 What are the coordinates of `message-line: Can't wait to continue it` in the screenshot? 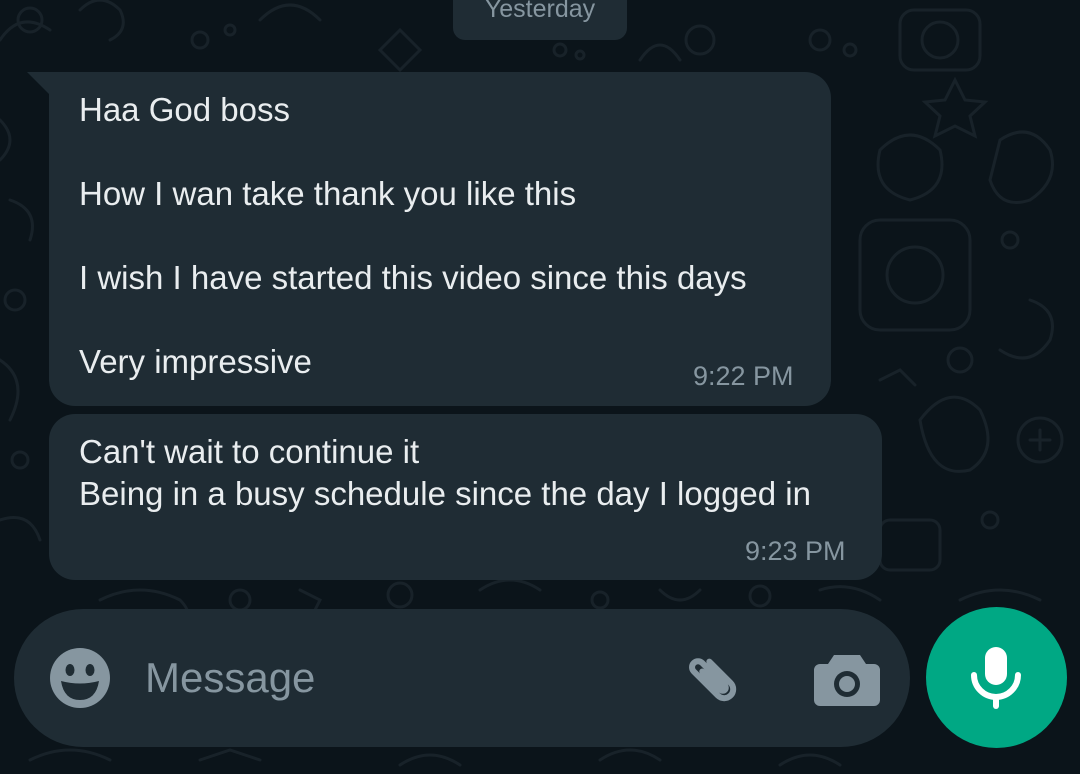 It's located at (249, 451).